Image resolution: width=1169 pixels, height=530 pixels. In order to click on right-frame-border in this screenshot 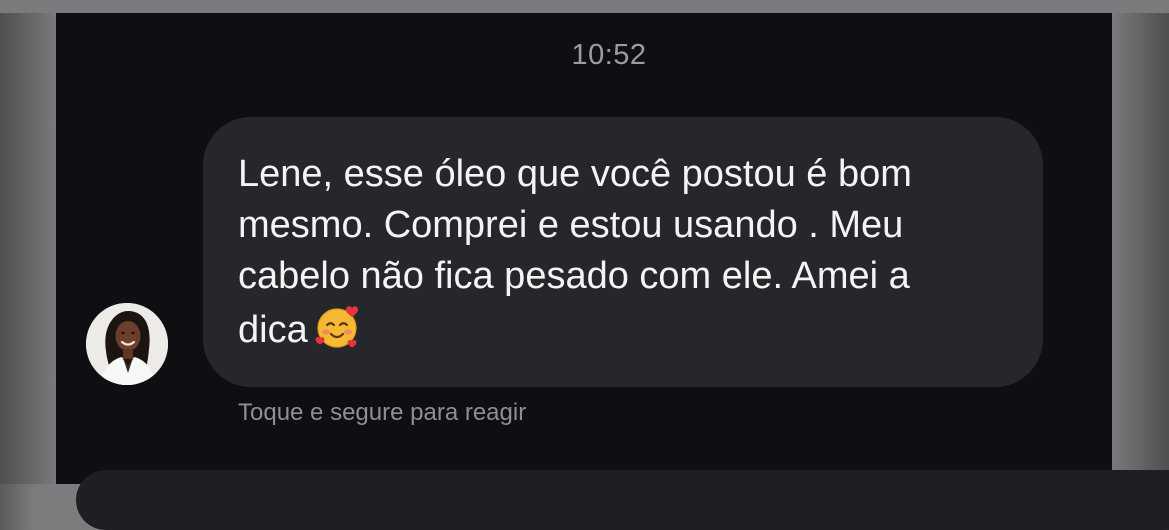, I will do `click(1140, 242)`.